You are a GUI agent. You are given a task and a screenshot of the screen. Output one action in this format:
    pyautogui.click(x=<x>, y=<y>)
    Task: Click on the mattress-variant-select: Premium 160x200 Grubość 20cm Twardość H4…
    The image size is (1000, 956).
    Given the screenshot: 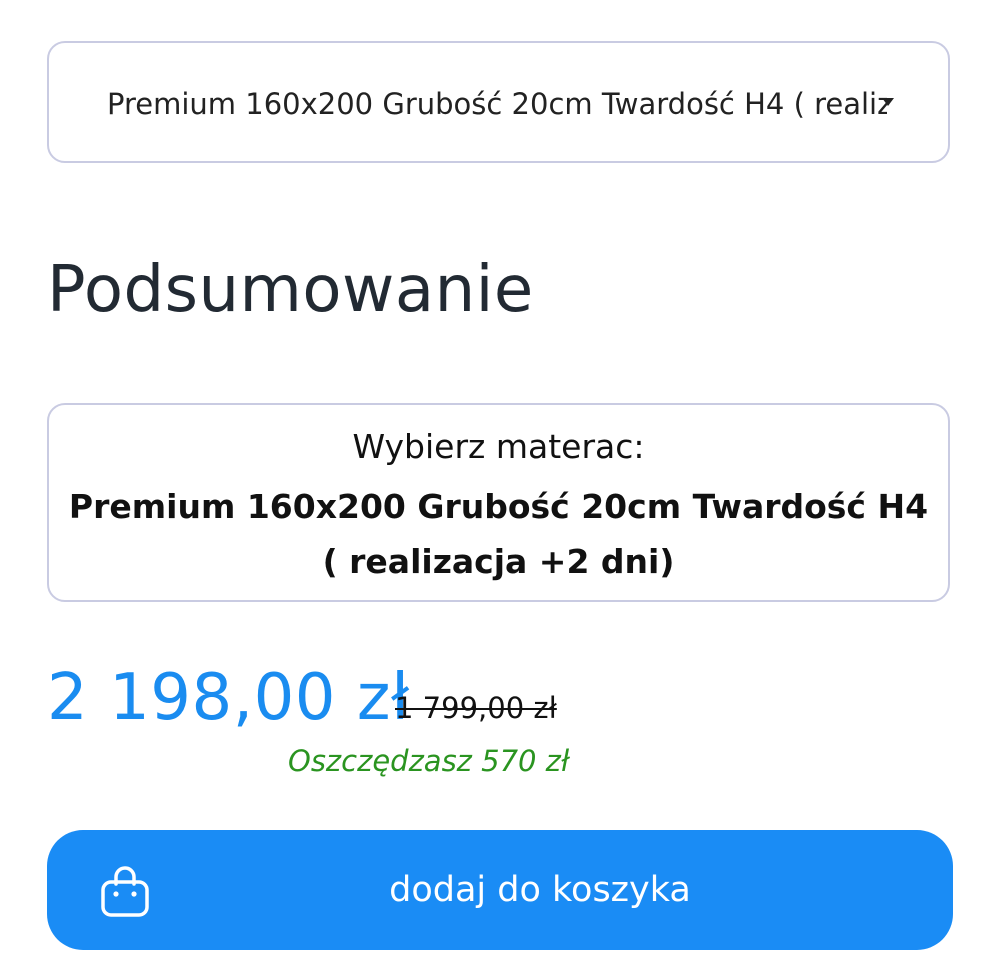 What is the action you would take?
    pyautogui.click(x=498, y=102)
    